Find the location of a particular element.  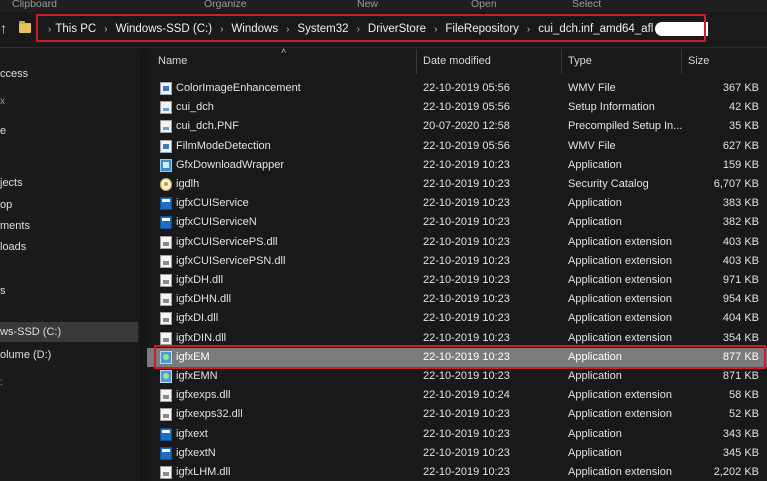

file-name: ColorImageEnhancement is located at coordinates (238, 88).